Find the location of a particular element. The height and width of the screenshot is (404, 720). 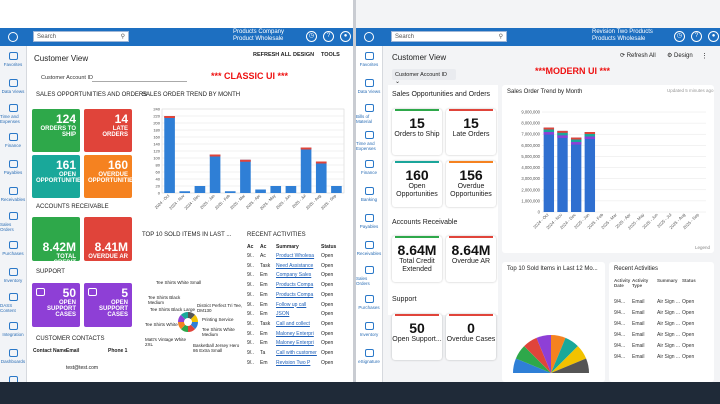

kpi-tile: 161 OPEN OPPORTUNITIES is located at coordinates (58, 176).